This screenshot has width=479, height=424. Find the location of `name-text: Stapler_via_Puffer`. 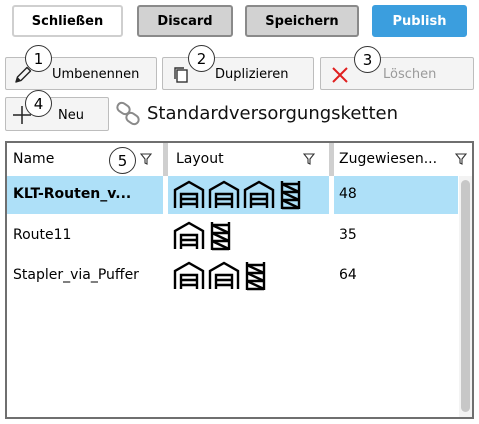

name-text: Stapler_via_Puffer is located at coordinates (76, 275).